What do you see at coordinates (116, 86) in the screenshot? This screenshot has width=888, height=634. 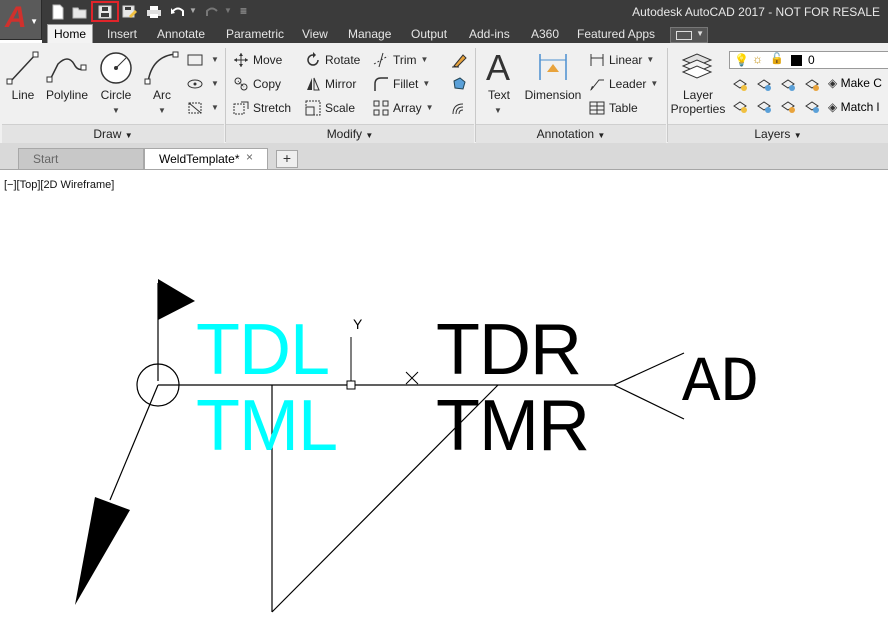 I see `circle-tool-button: Circle ▼` at bounding box center [116, 86].